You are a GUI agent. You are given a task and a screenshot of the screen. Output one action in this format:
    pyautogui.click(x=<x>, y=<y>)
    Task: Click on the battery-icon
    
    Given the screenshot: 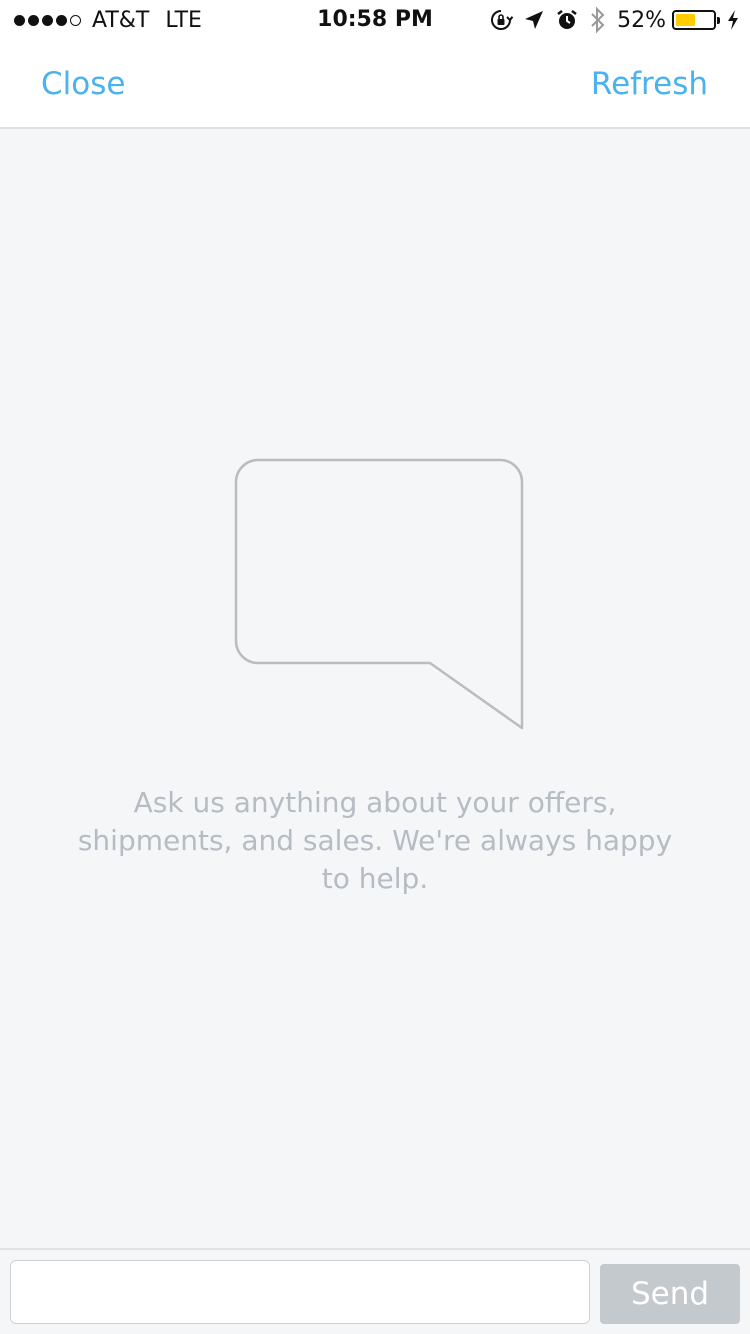 What is the action you would take?
    pyautogui.click(x=696, y=20)
    